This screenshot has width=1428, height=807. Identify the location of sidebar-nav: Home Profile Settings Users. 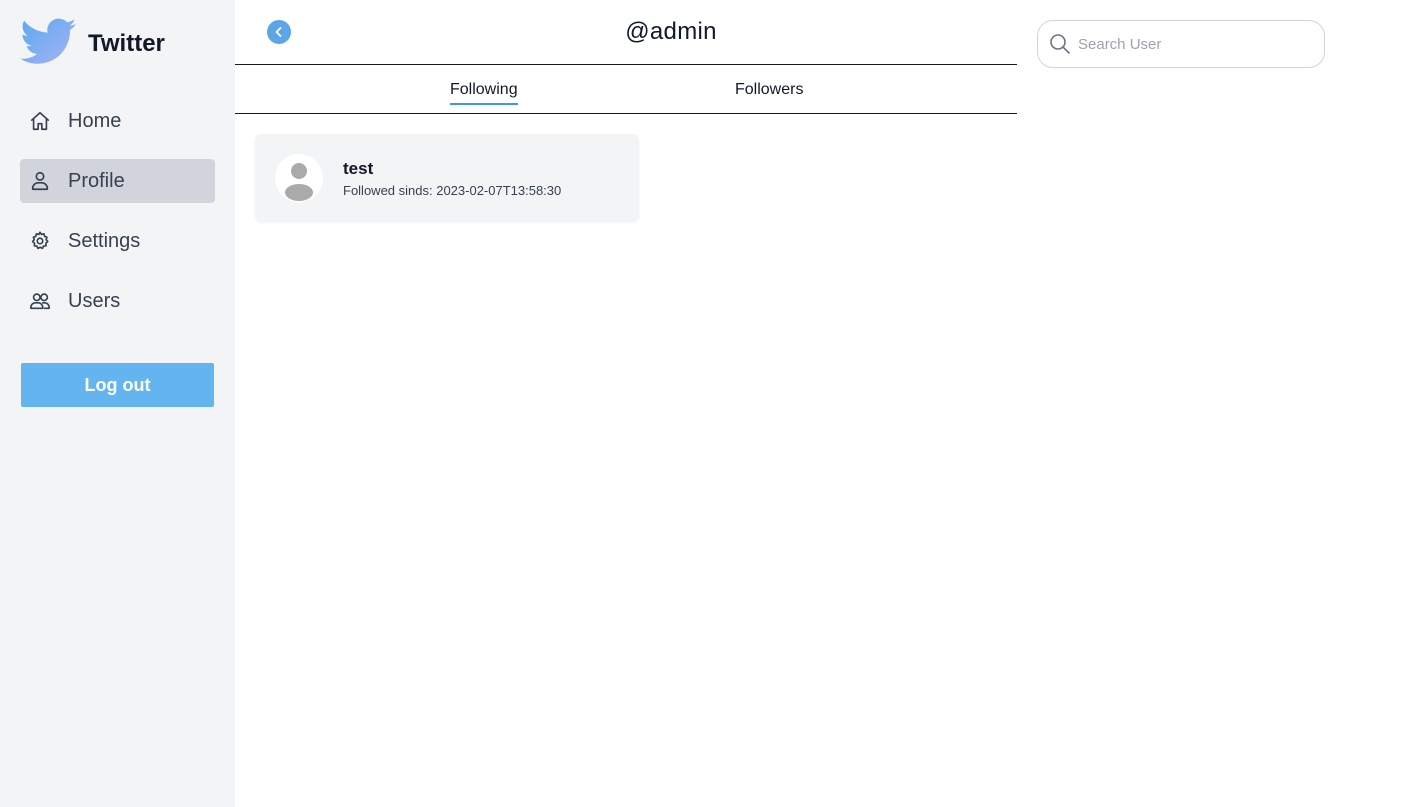
(117, 219).